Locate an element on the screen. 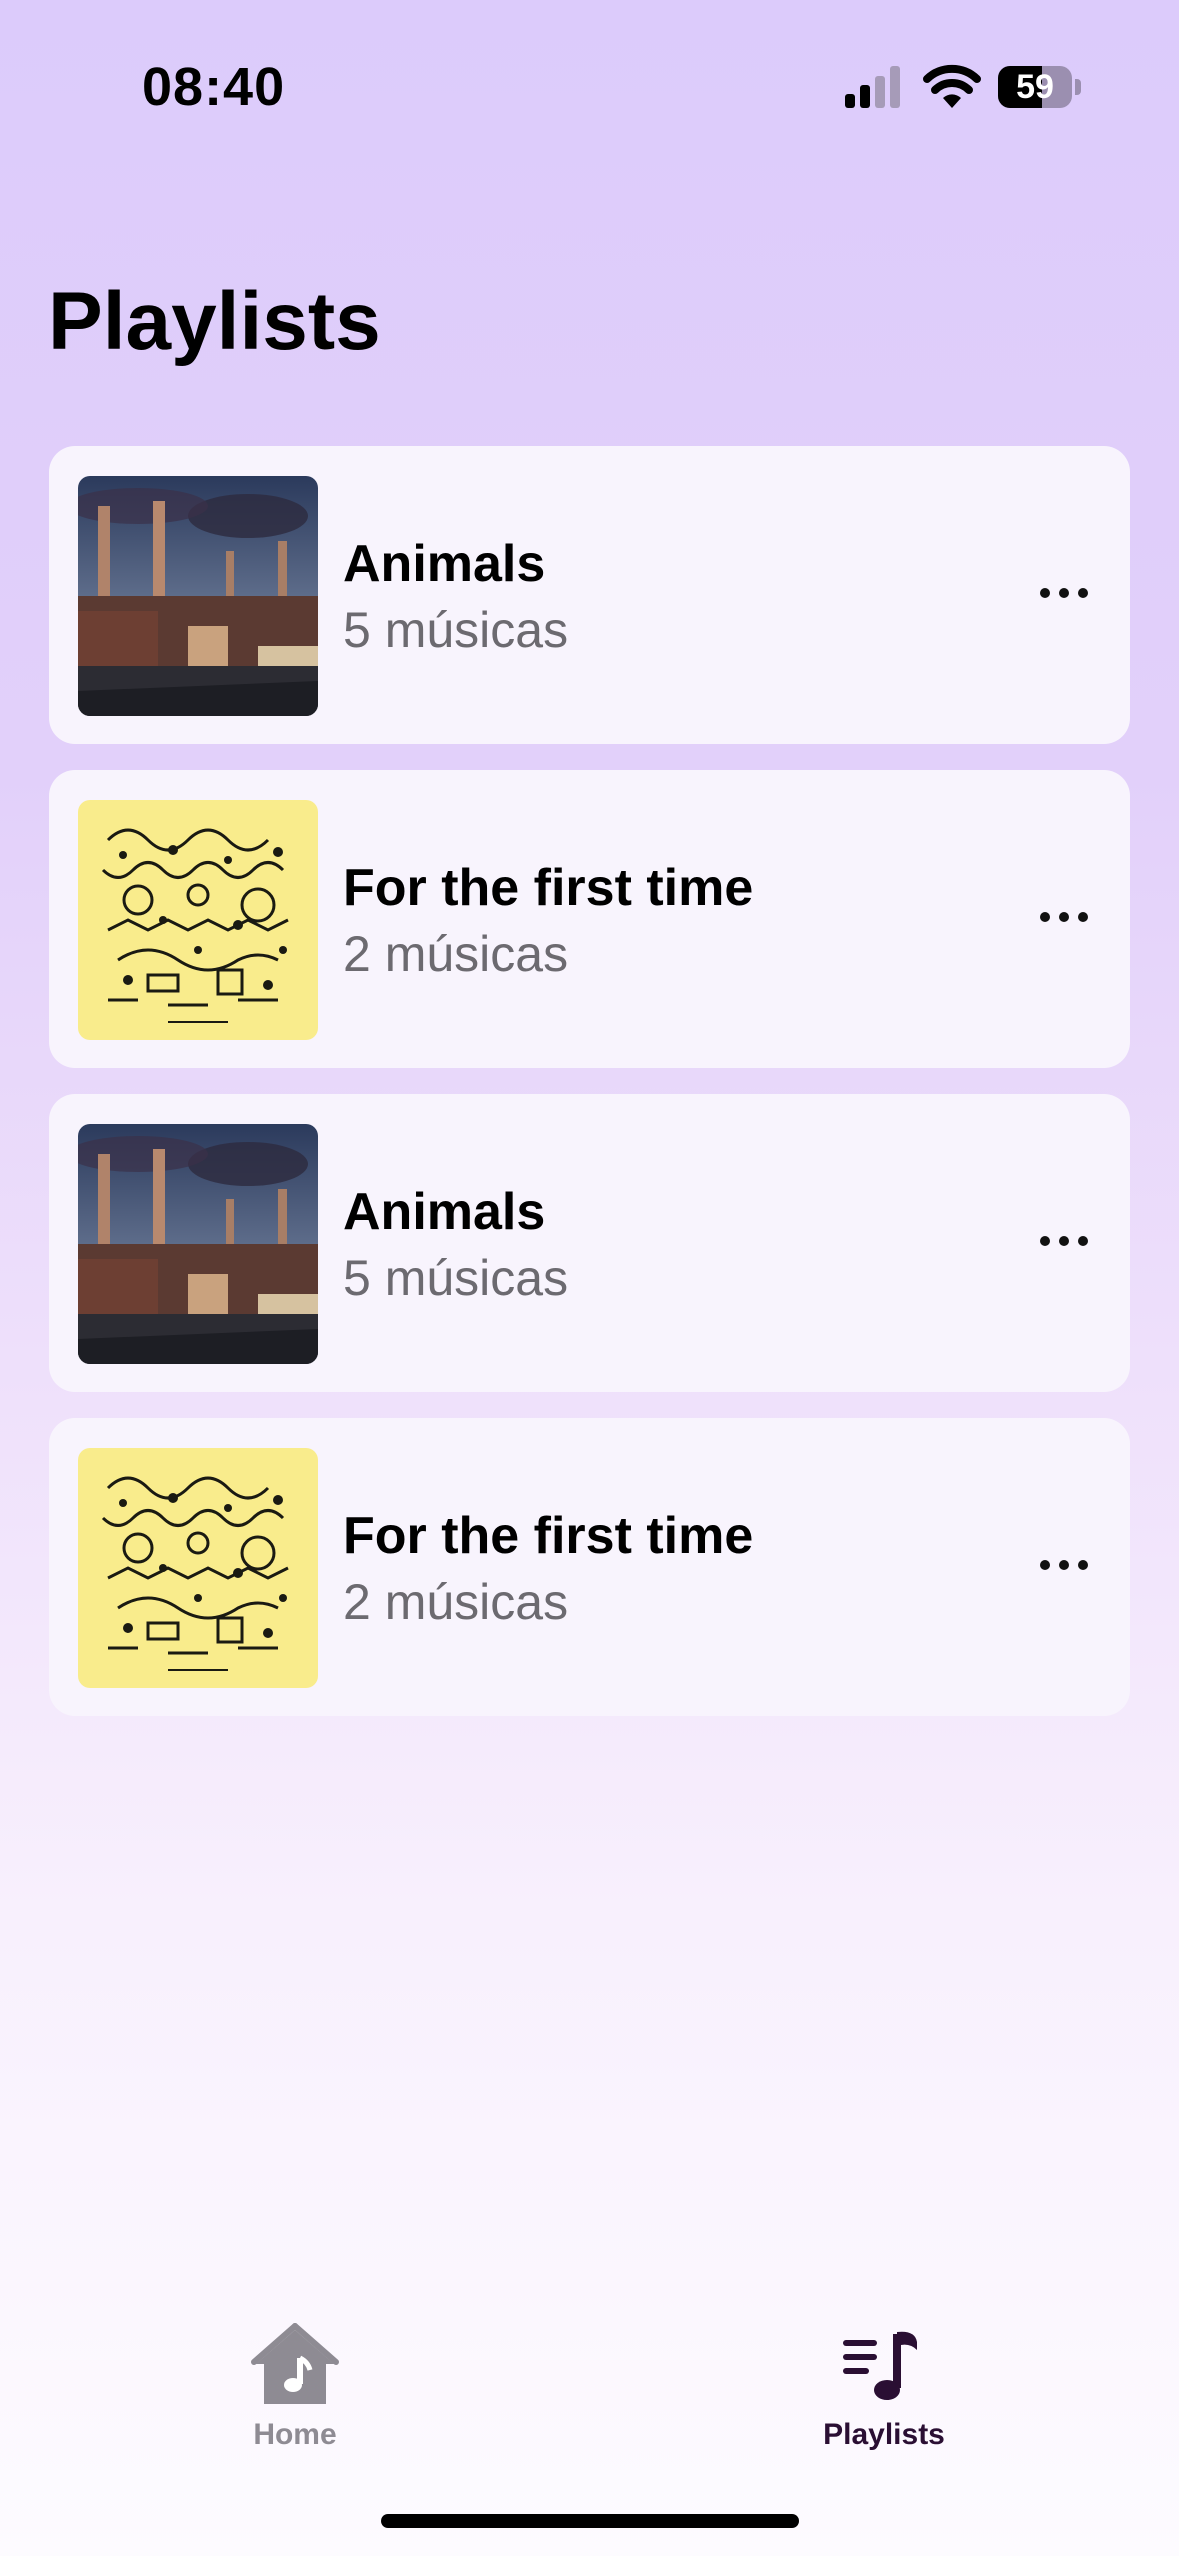 This screenshot has width=1179, height=2556. tab-label: Playlists is located at coordinates (884, 2434).